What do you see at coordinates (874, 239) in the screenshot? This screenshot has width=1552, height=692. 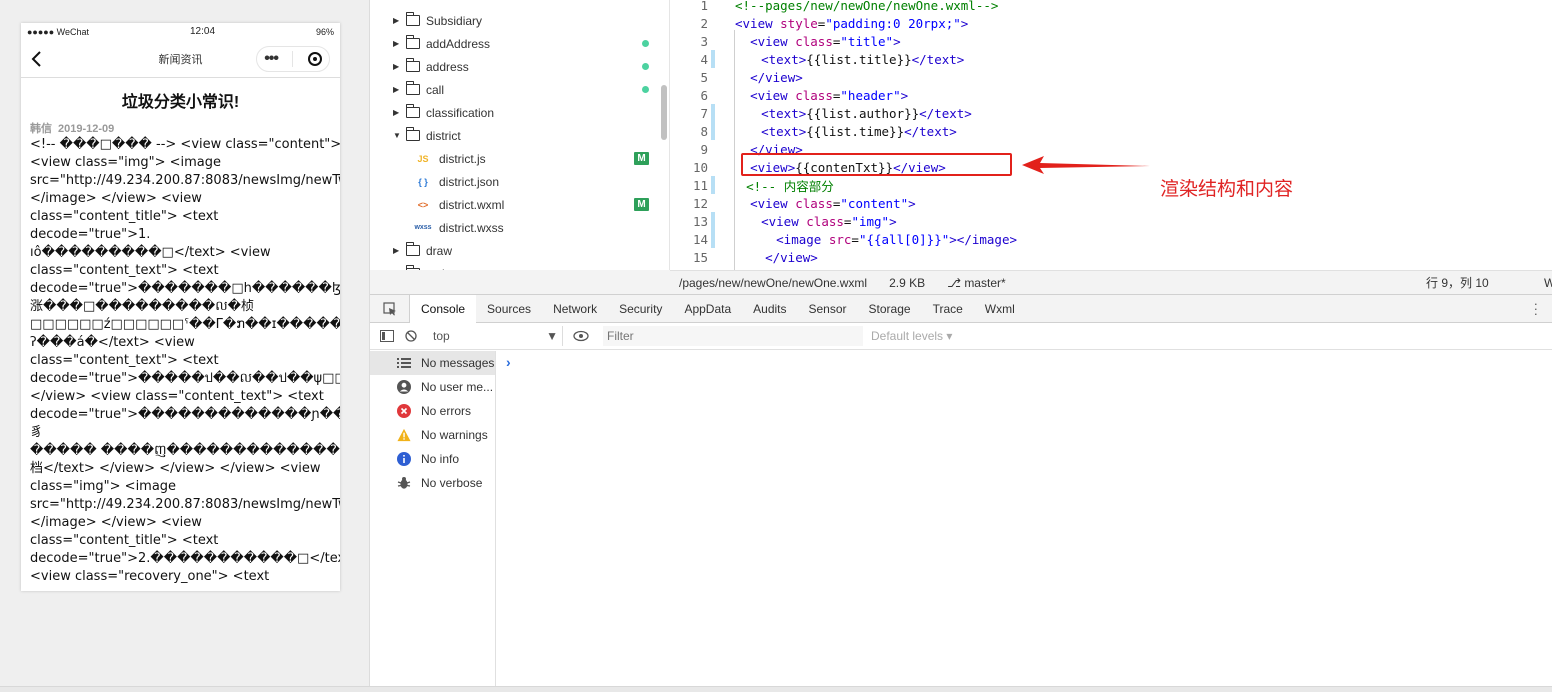 I see `code-text: <image src="{{all[0]}}"></image>` at bounding box center [874, 239].